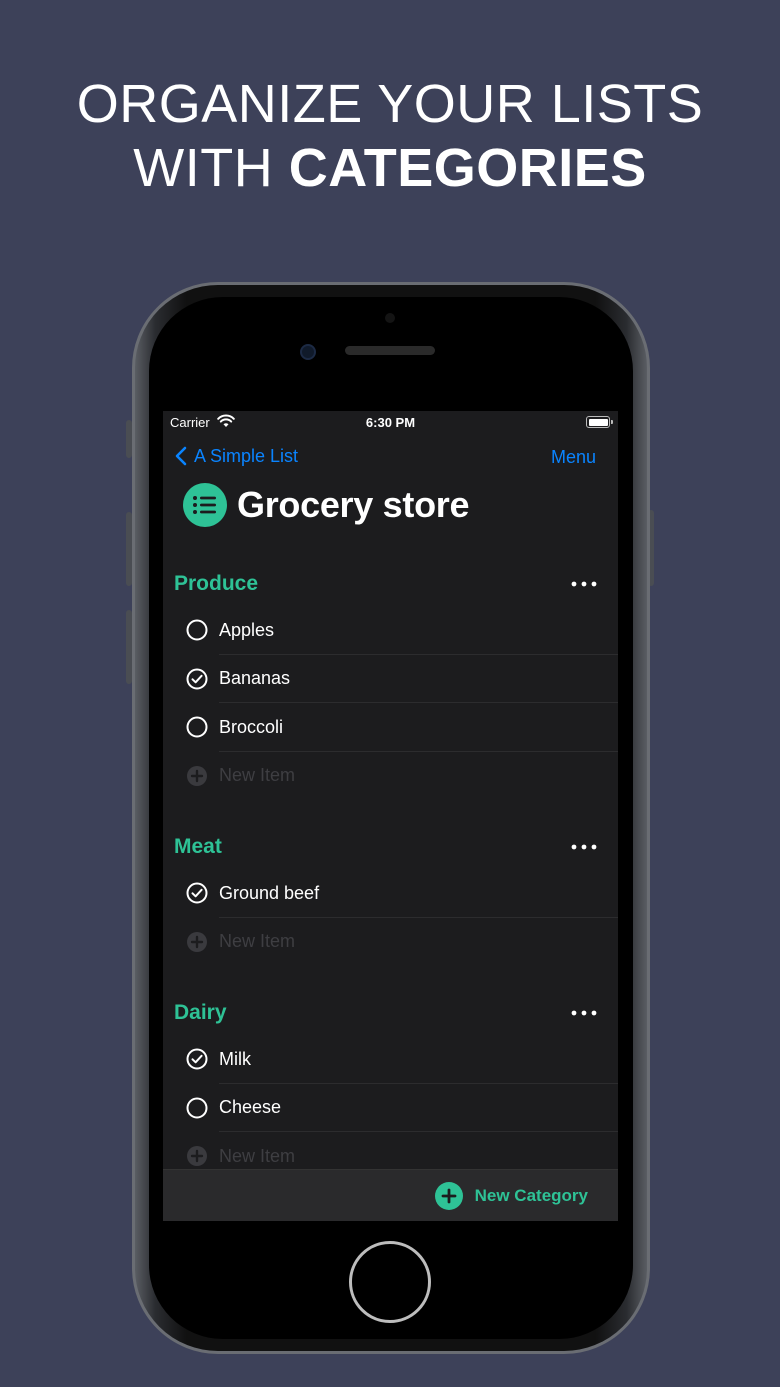 This screenshot has width=780, height=1387. I want to click on category-dairy: Dairy Milk Cheese New Item, so click(390, 1089).